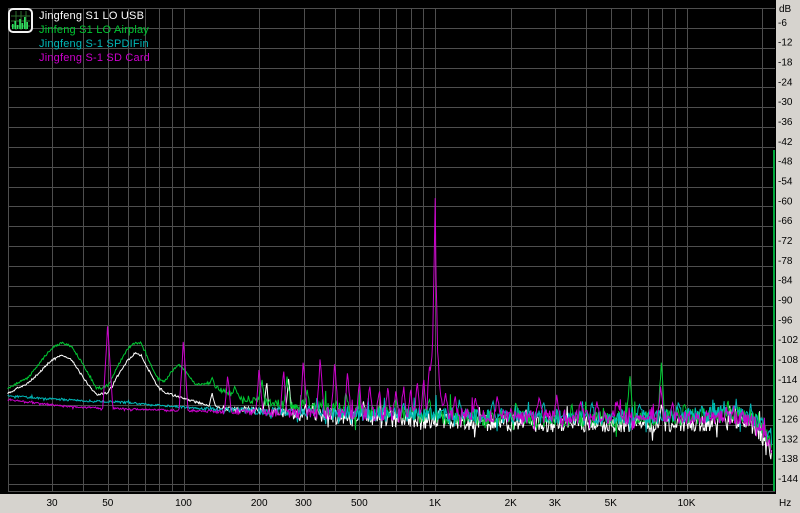 The width and height of the screenshot is (800, 513). I want to click on legend-item-spdifin: Jingfeng S-1 SPDIFin, so click(94, 44).